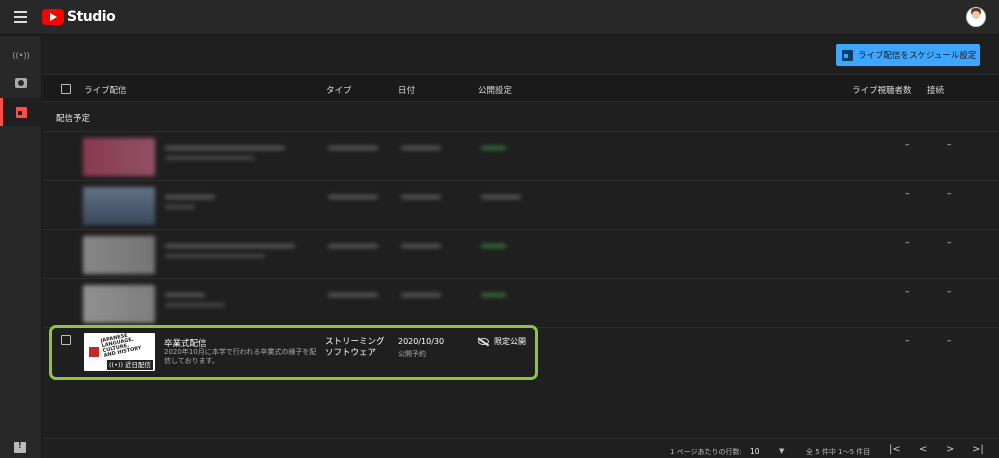 The height and width of the screenshot is (458, 999). I want to click on broadcast-icon: ((•)), so click(21, 55).